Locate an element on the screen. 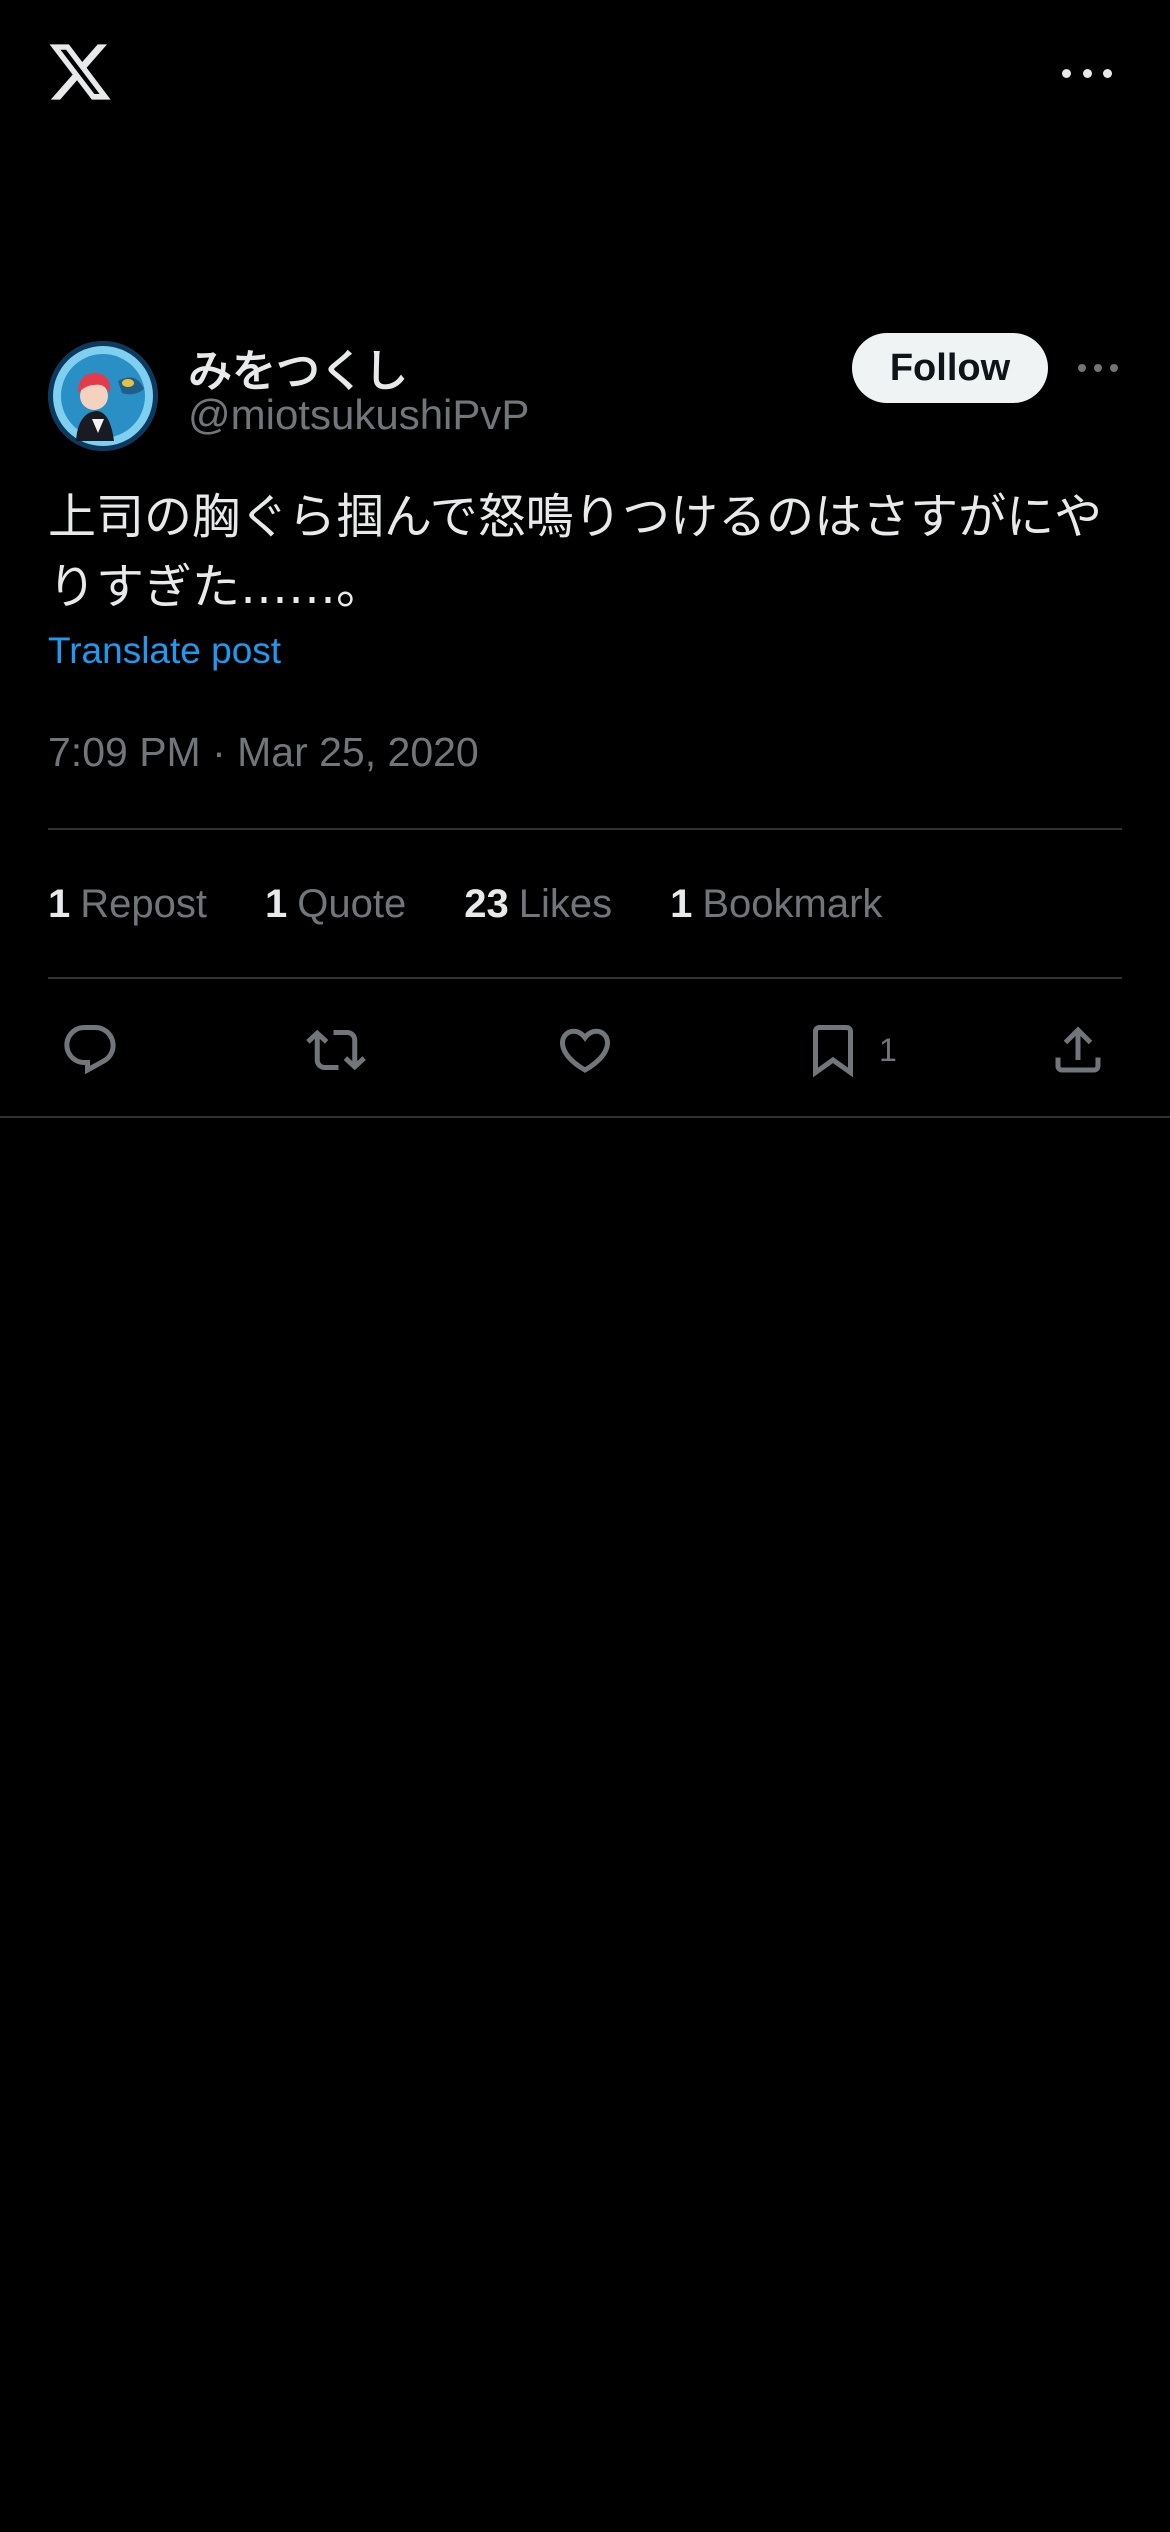 Image resolution: width=1170 pixels, height=2532 pixels. stat-label: Quote is located at coordinates (352, 903).